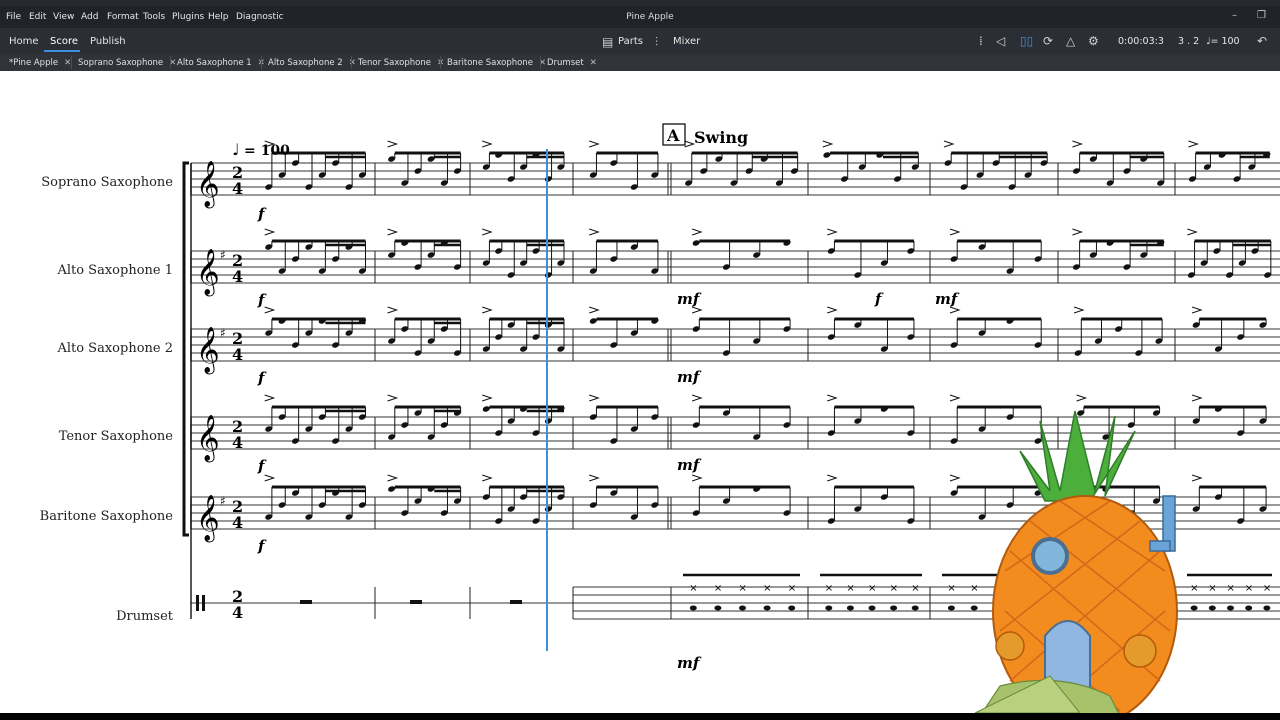  What do you see at coordinates (107, 516) in the screenshot?
I see `instrument-label: Baritone Saxophone` at bounding box center [107, 516].